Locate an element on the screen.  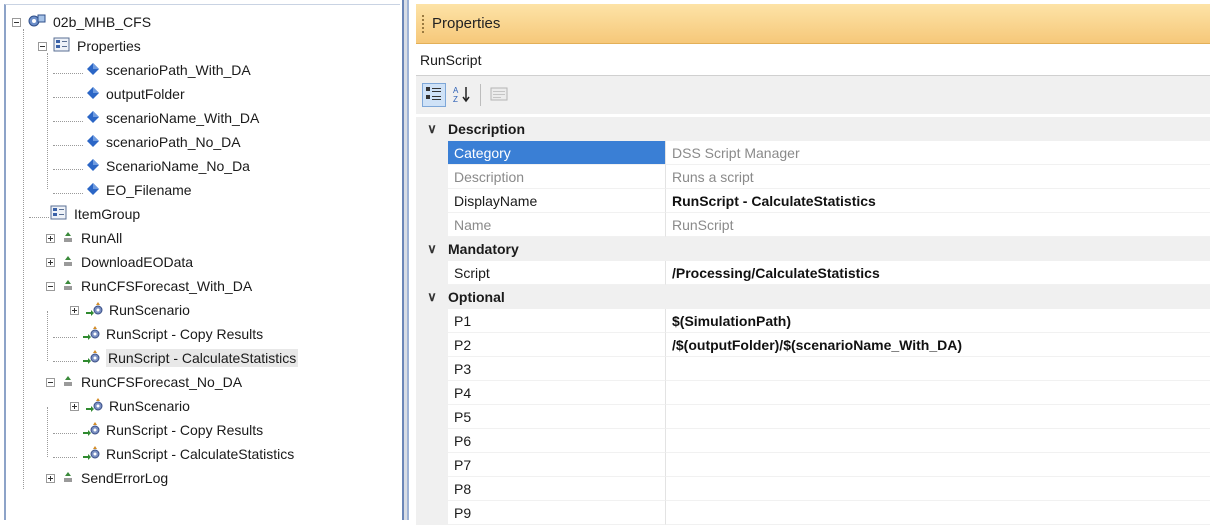
tree-senderrorlog: SendErrorLog is located at coordinates (87, 478).